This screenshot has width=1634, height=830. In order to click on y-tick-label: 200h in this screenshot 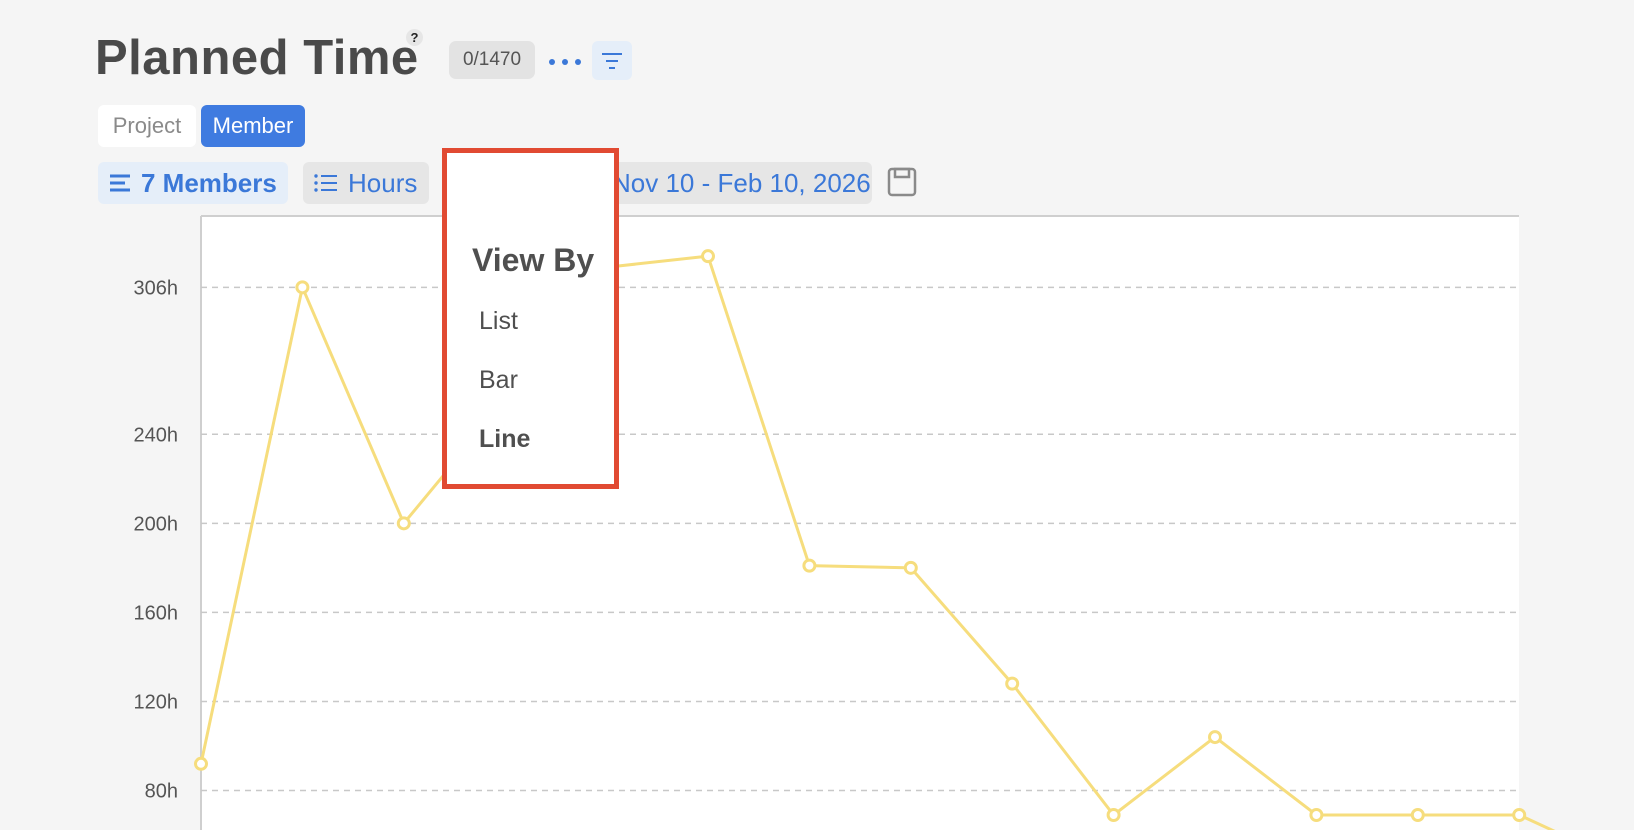, I will do `click(156, 524)`.